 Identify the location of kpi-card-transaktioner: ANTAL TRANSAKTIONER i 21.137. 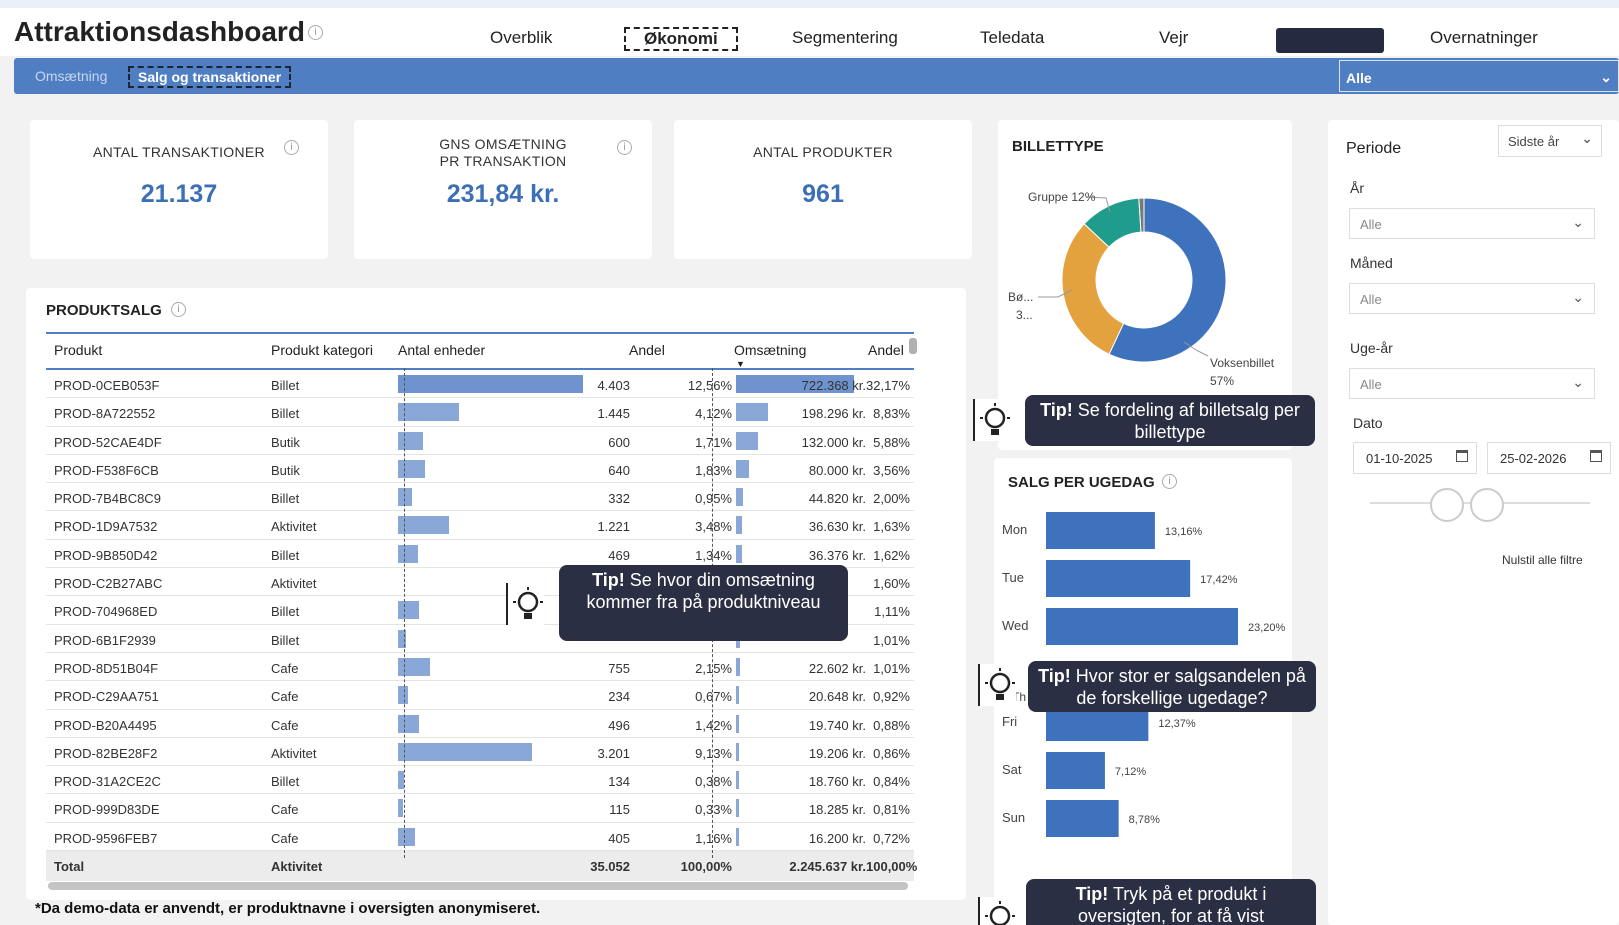
(179, 189).